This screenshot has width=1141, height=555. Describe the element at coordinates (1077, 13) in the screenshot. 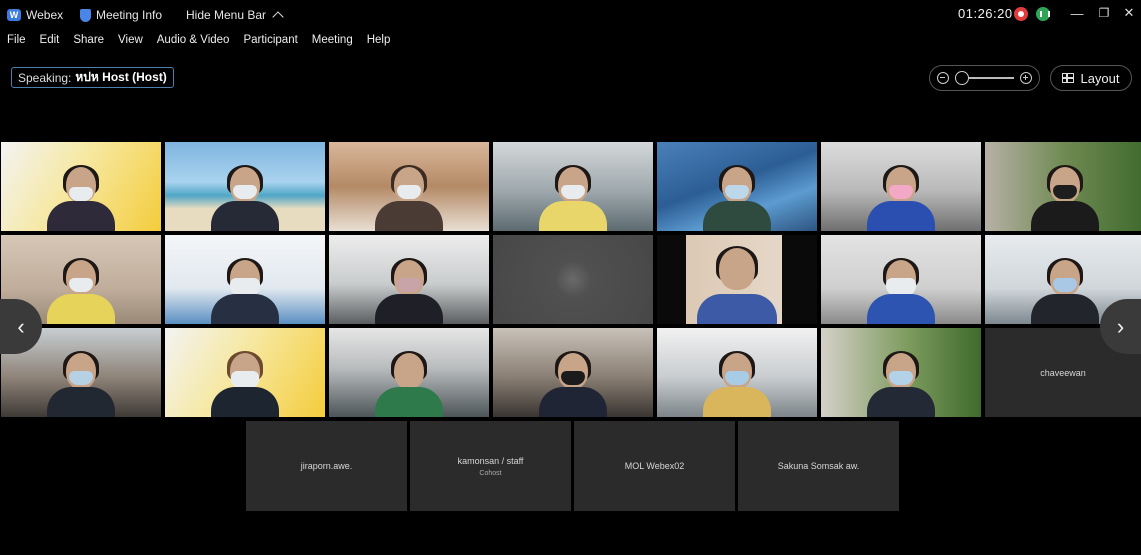

I see `minimize-button: —` at that location.